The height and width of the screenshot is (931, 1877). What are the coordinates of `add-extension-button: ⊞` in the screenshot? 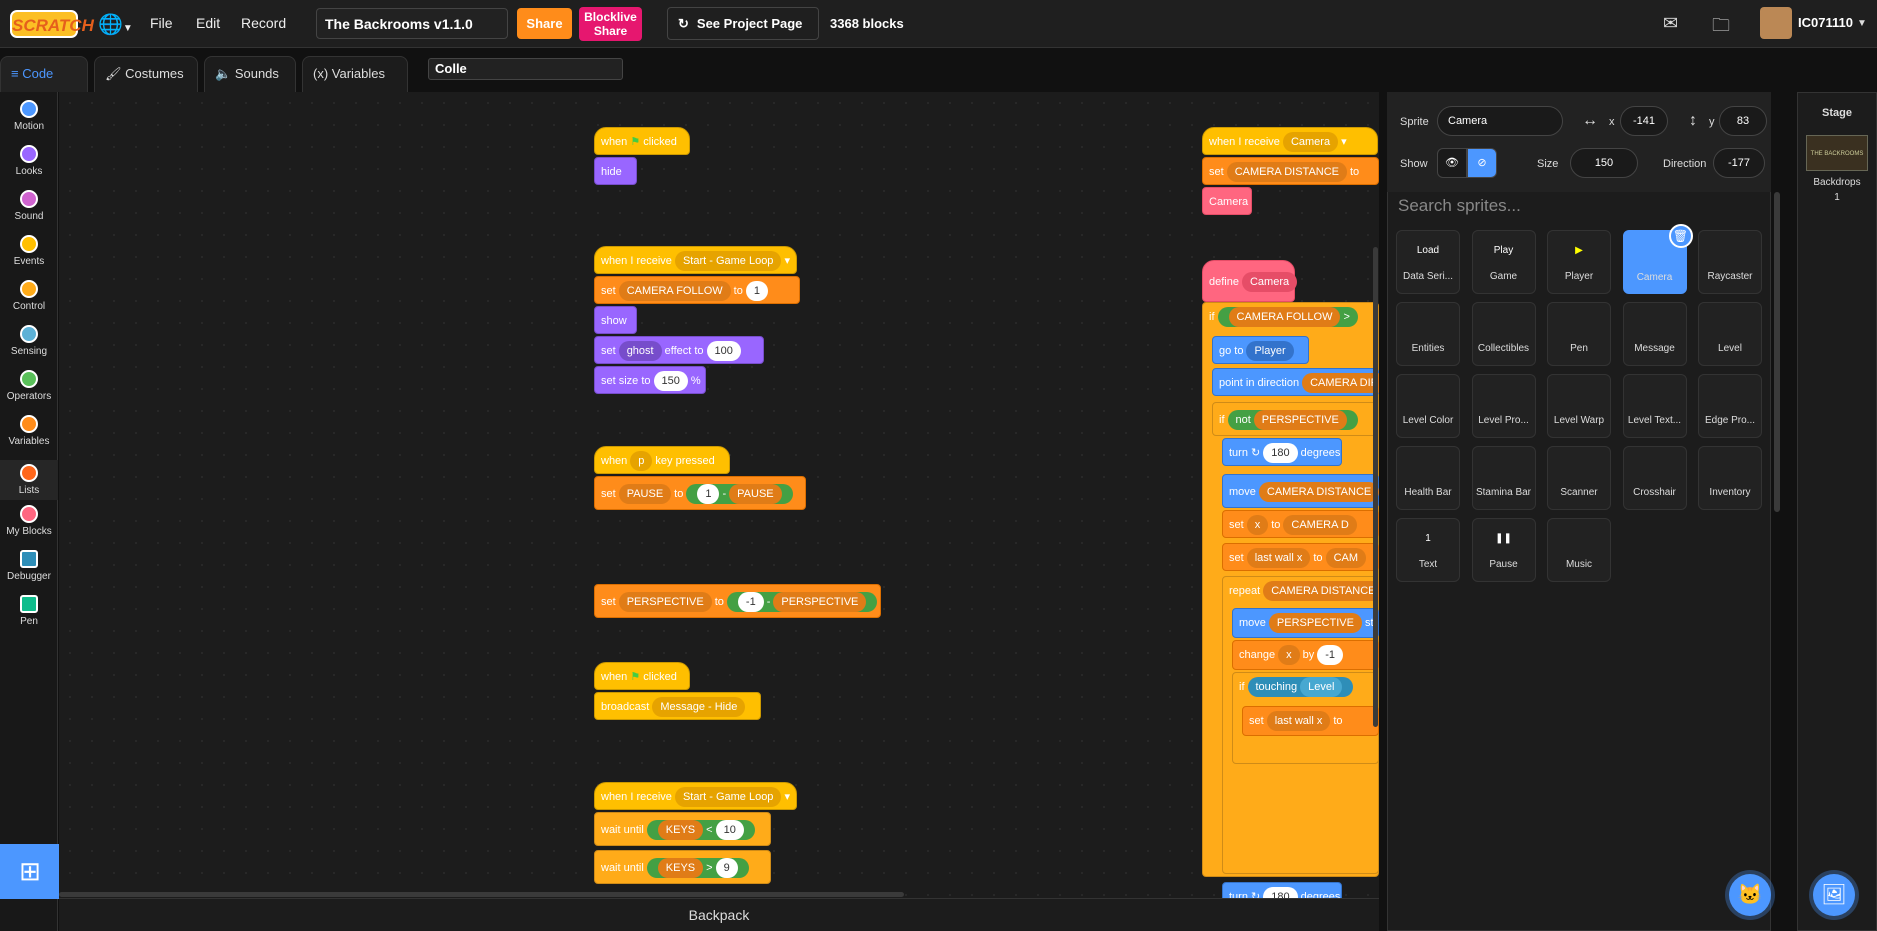 It's located at (30, 871).